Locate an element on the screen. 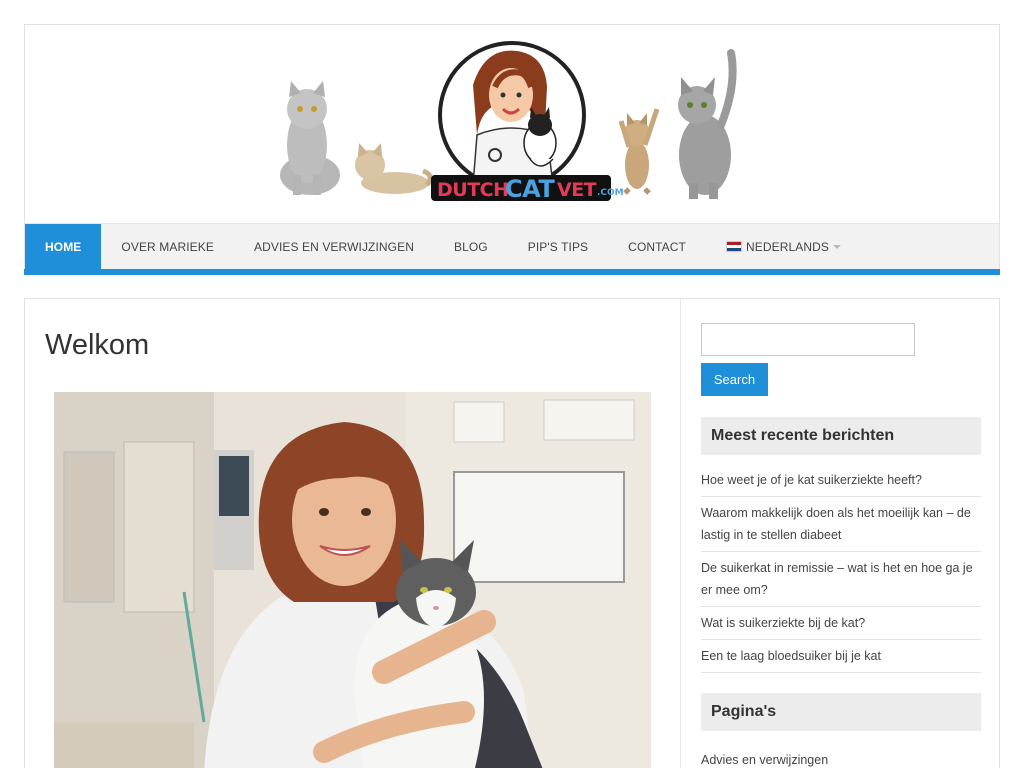 This screenshot has width=1024, height=768. header-banner-illustration: DUTCH CAT VET .COM is located at coordinates (508, 122).